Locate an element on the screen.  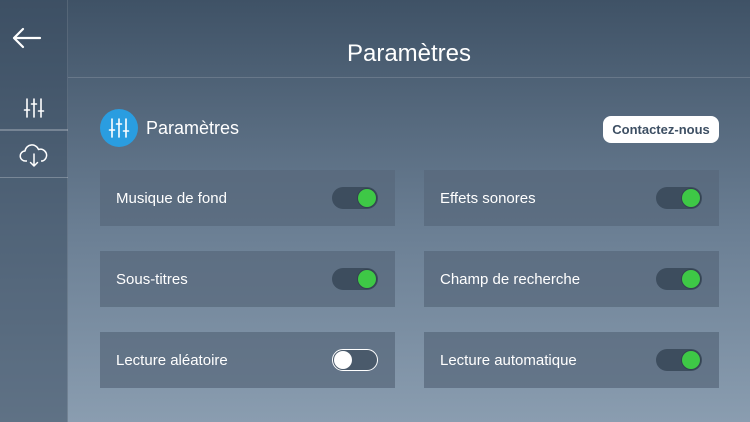
subtitles-toggle is located at coordinates (355, 279).